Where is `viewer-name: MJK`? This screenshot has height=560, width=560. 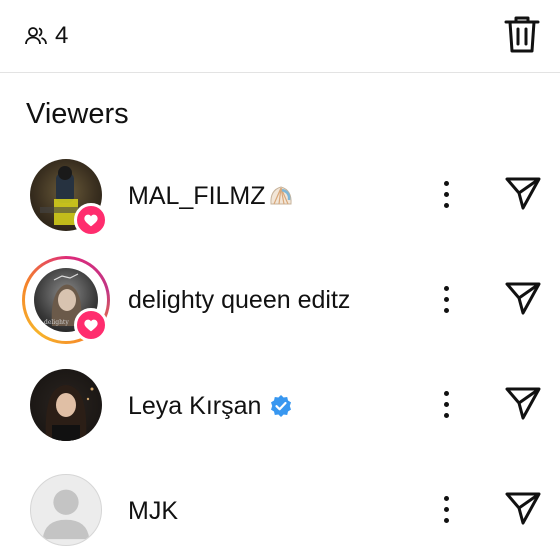
viewer-name: MJK is located at coordinates (153, 511).